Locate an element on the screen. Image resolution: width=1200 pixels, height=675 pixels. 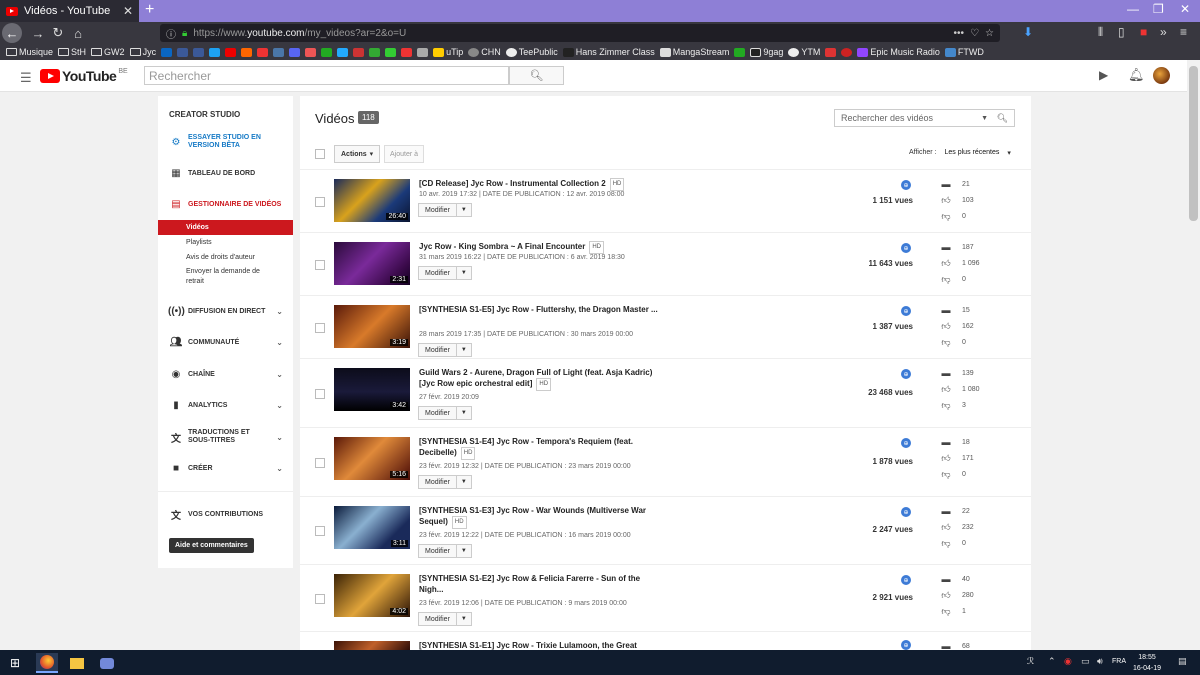
overflow-icon: » is located at coordinates (1163, 32).